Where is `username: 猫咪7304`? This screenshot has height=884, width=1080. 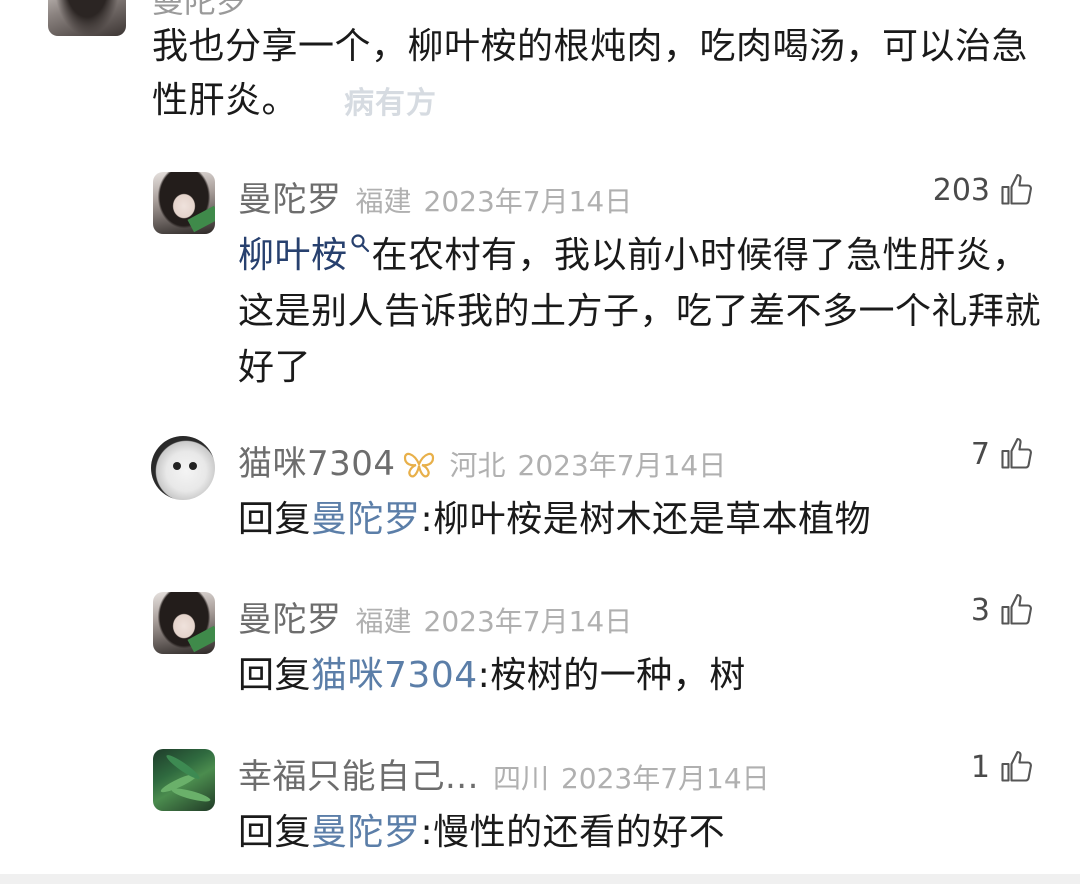
username: 猫咪7304 is located at coordinates (317, 460).